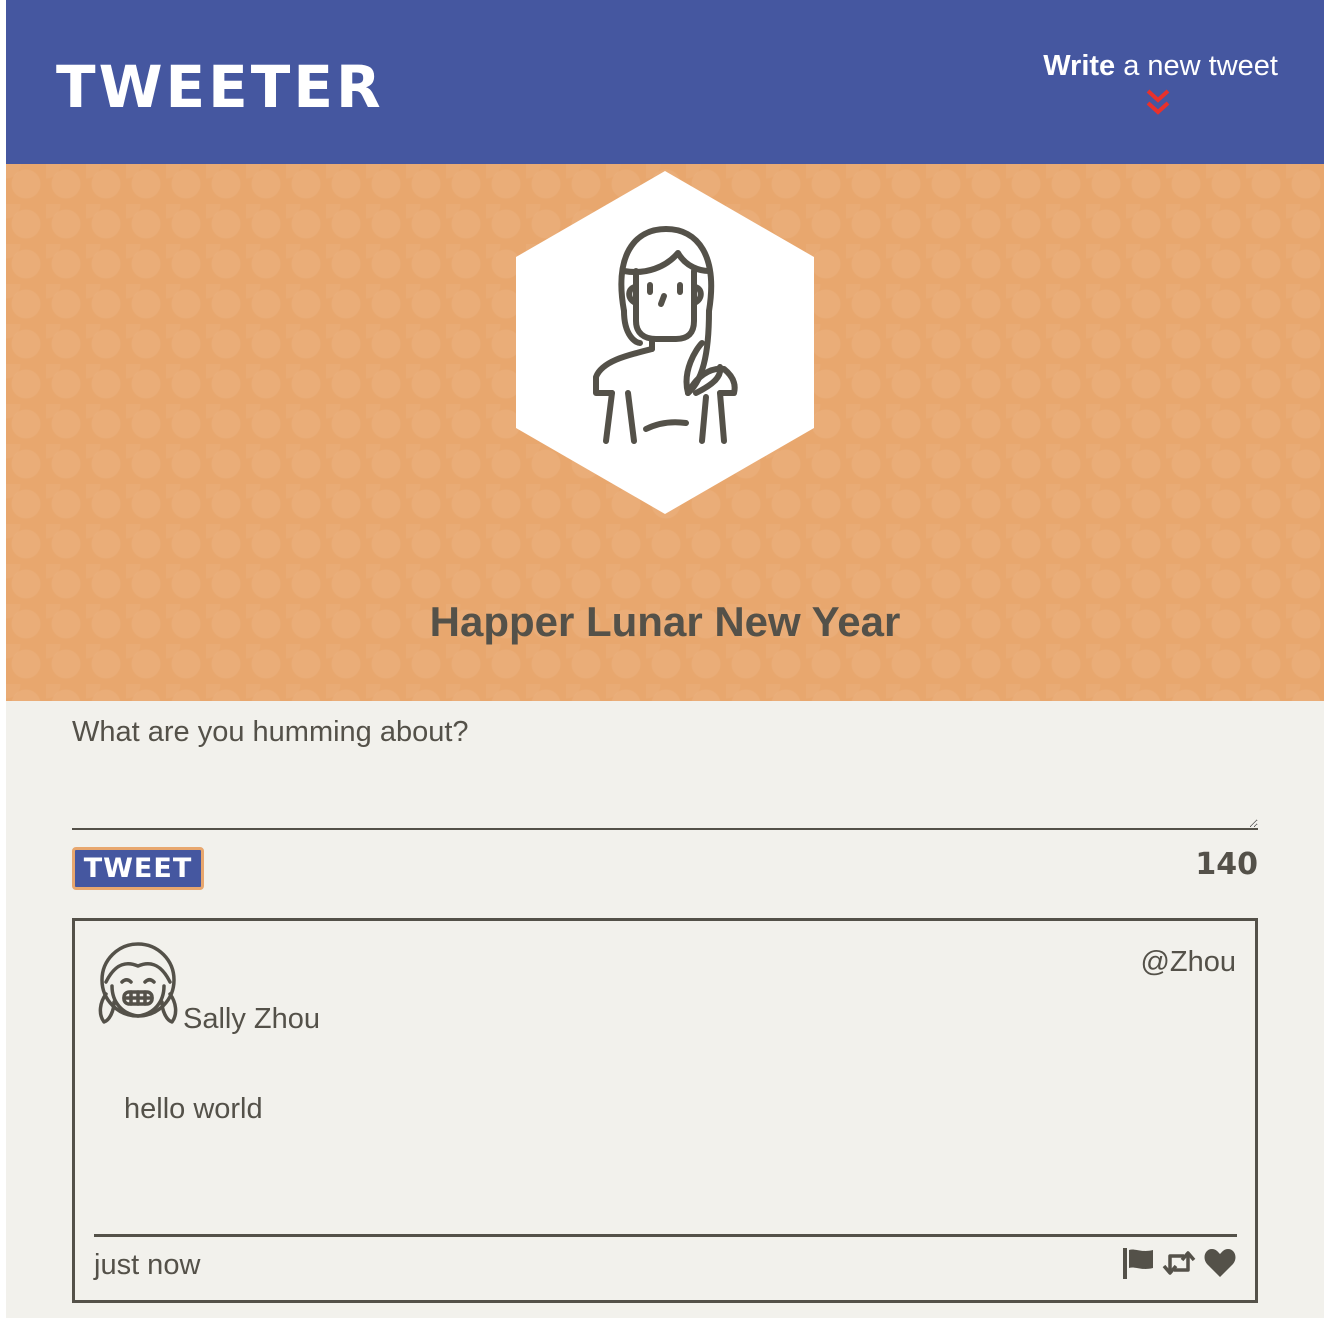  Describe the element at coordinates (1158, 103) in the screenshot. I see `double-chevron-down-icon` at that location.